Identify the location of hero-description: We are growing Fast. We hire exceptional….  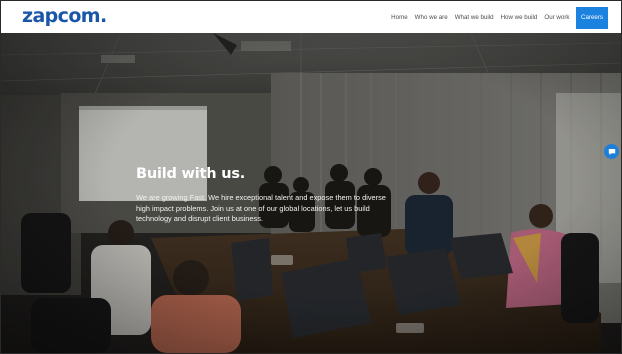
(261, 208).